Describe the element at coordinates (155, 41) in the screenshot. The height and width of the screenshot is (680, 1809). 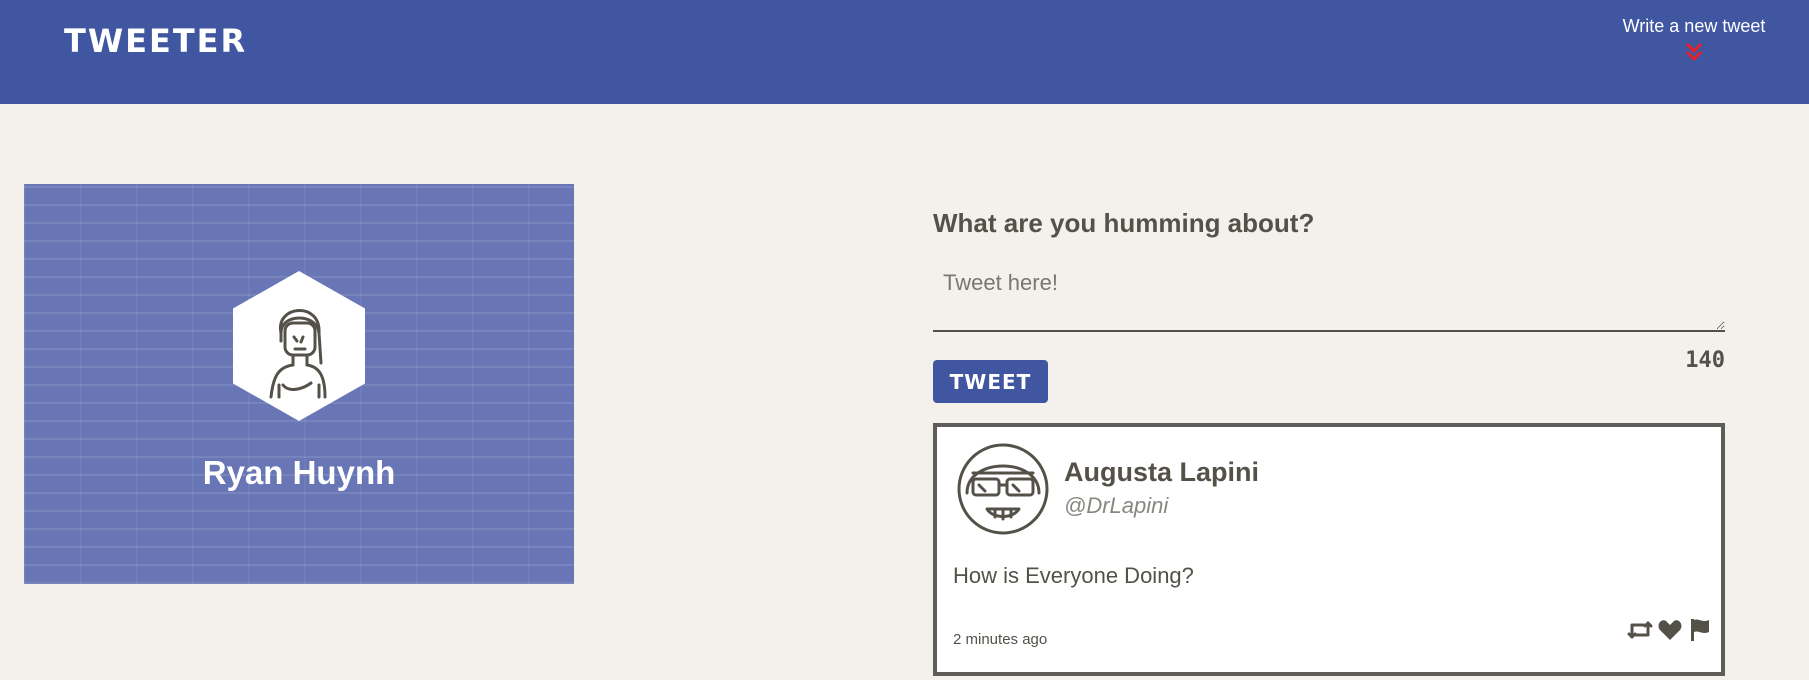
I see `app-logo: TWEETER` at that location.